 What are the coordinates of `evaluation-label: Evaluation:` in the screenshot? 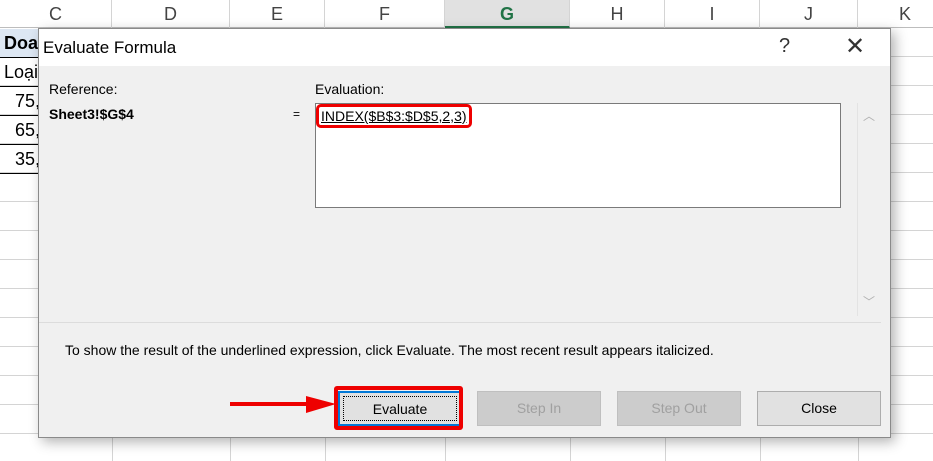 It's located at (350, 89).